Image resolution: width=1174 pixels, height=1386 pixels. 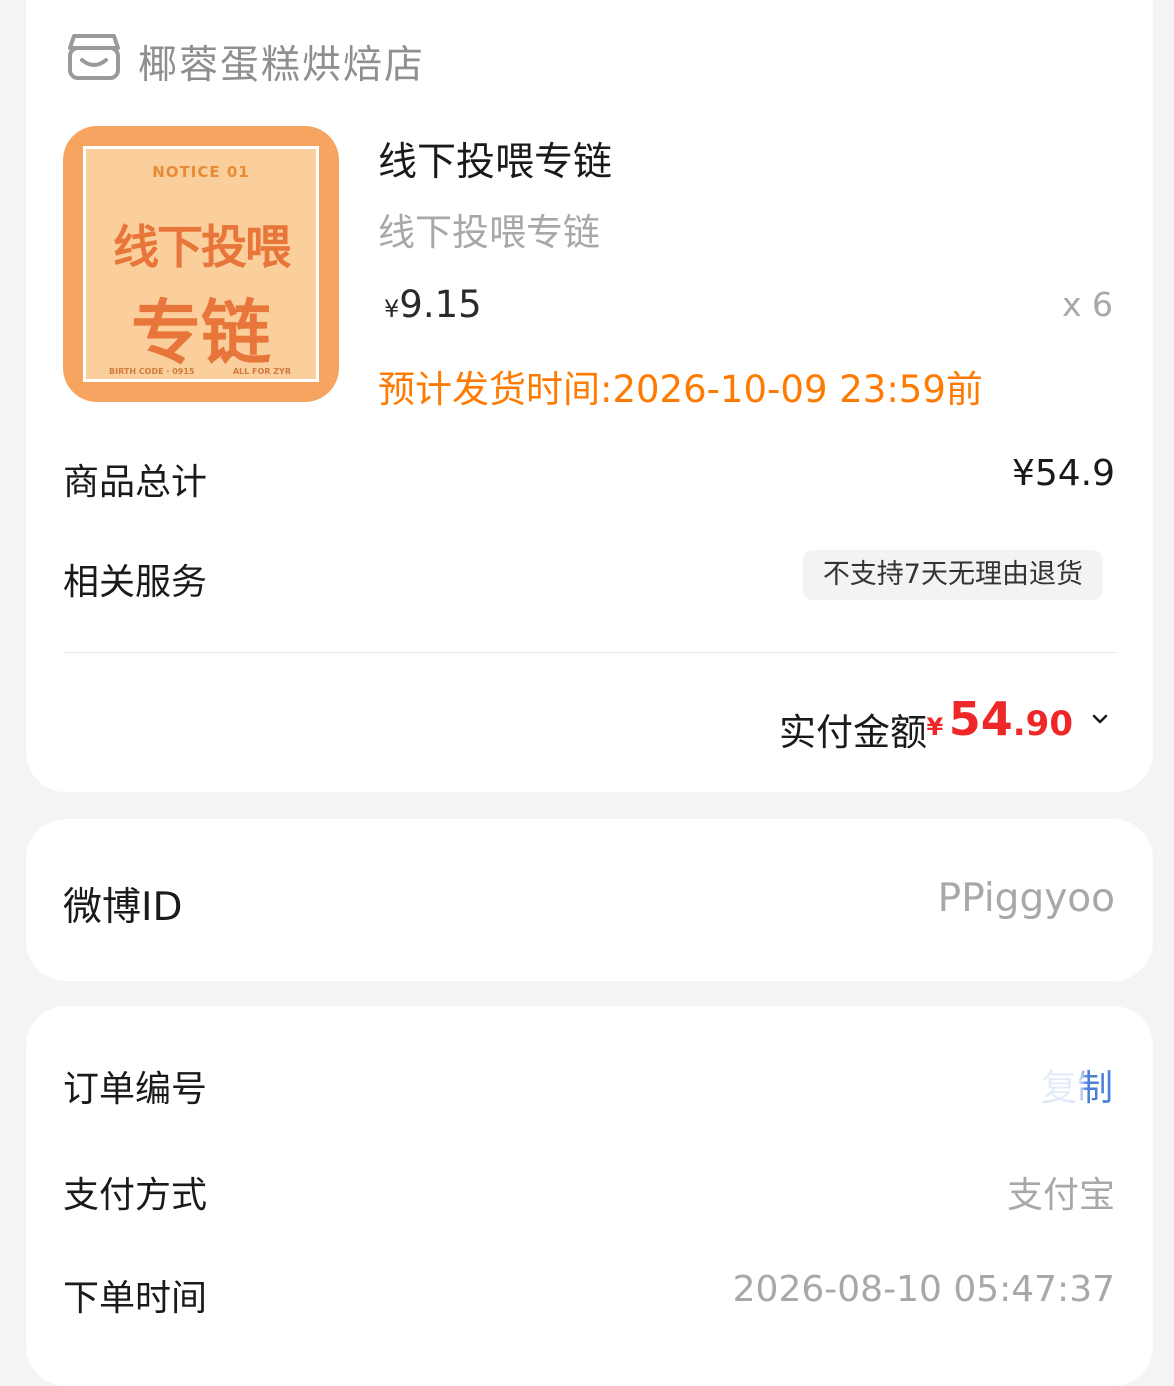 What do you see at coordinates (123, 907) in the screenshot?
I see `weibo-id-label: 微博ID` at bounding box center [123, 907].